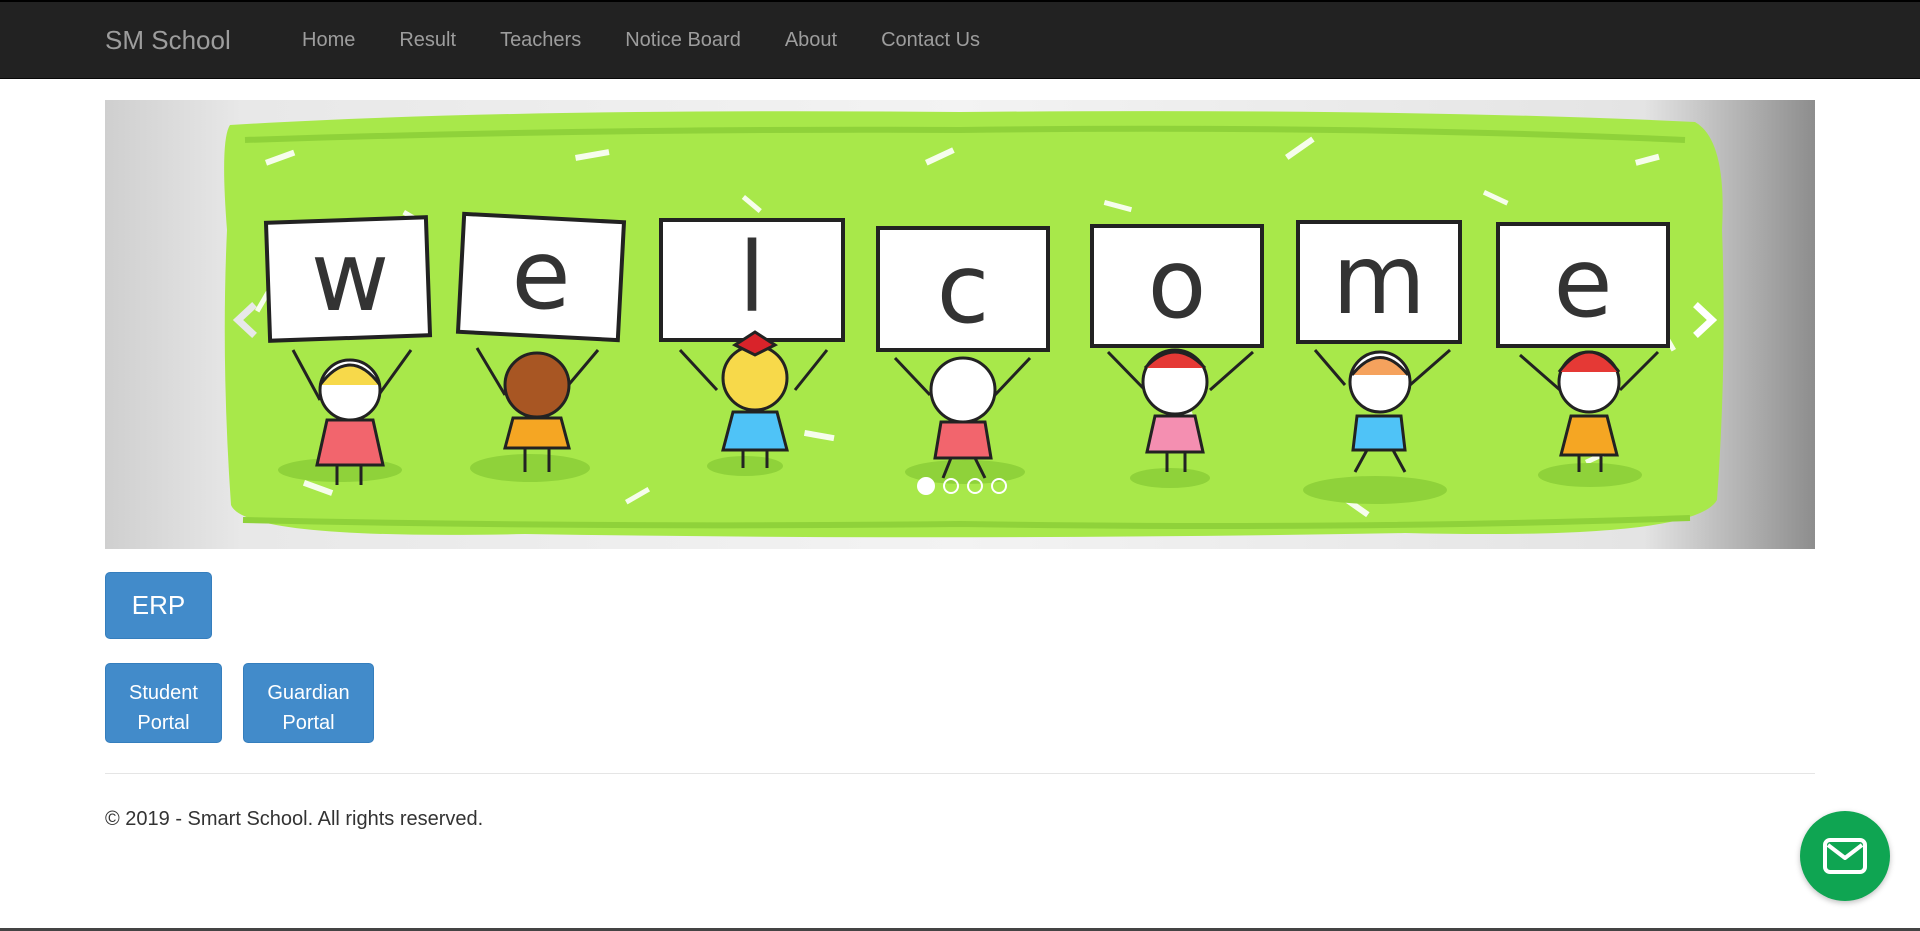 The image size is (1920, 931). What do you see at coordinates (811, 40) in the screenshot?
I see `nav-about: About` at bounding box center [811, 40].